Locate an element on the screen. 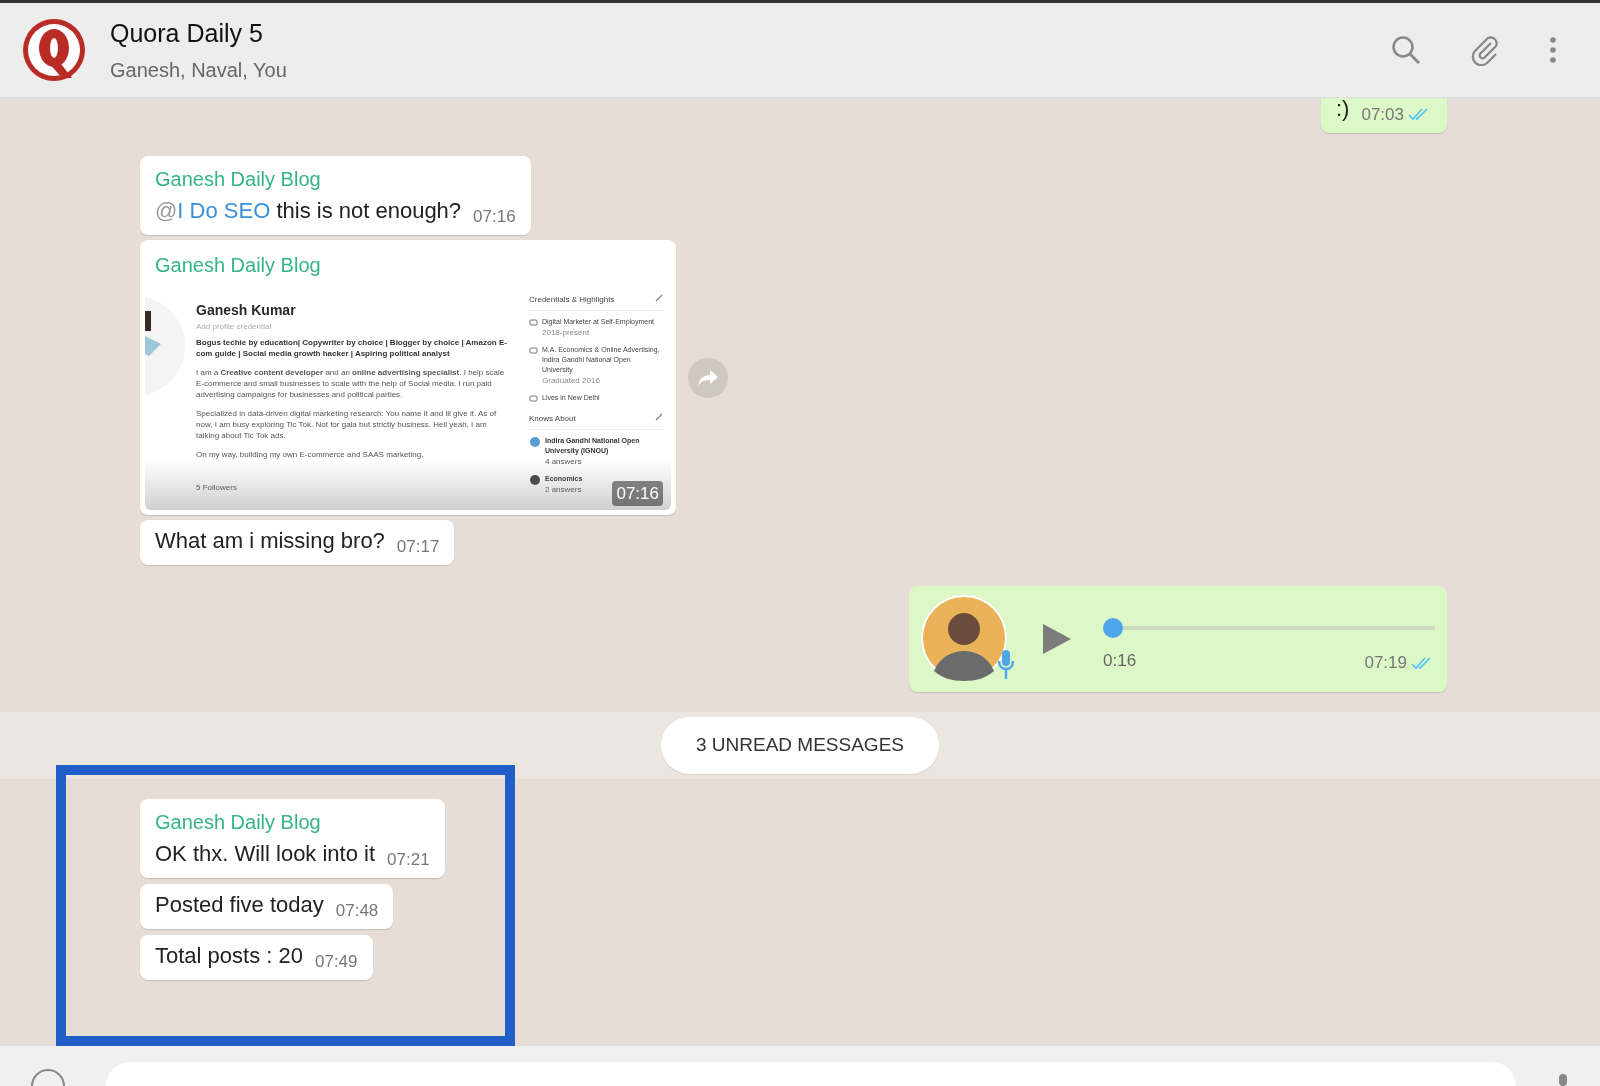 This screenshot has width=1600, height=1086. follower-count: 5 Followers is located at coordinates (217, 488).